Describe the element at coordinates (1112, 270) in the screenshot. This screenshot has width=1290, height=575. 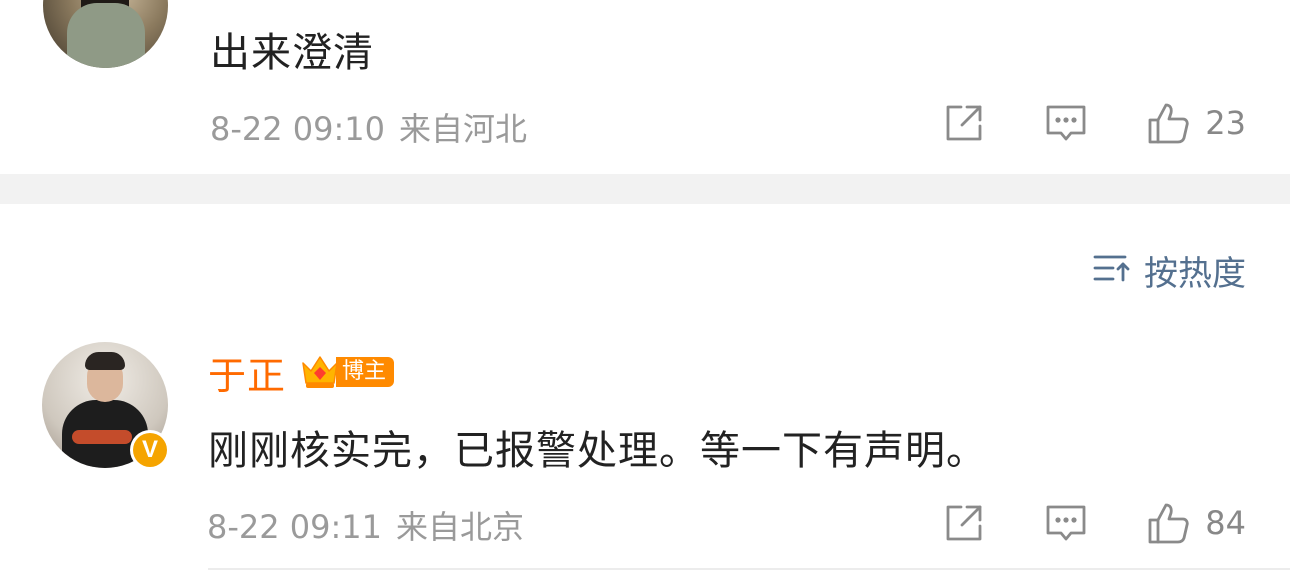
I see `sort-icon` at that location.